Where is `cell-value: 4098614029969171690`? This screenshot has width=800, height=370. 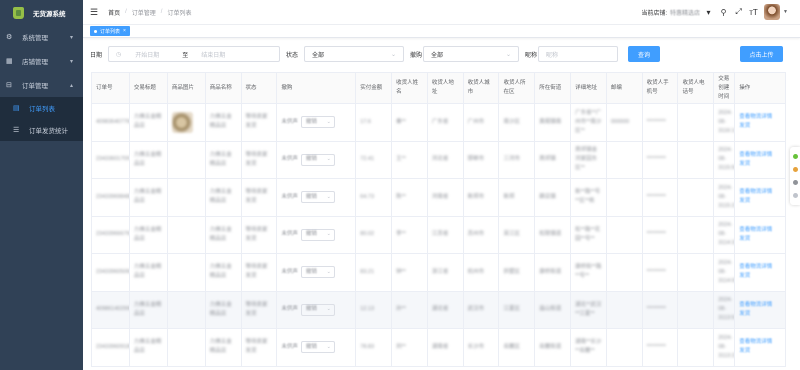 cell-value: 4098614029969171690 is located at coordinates (113, 309).